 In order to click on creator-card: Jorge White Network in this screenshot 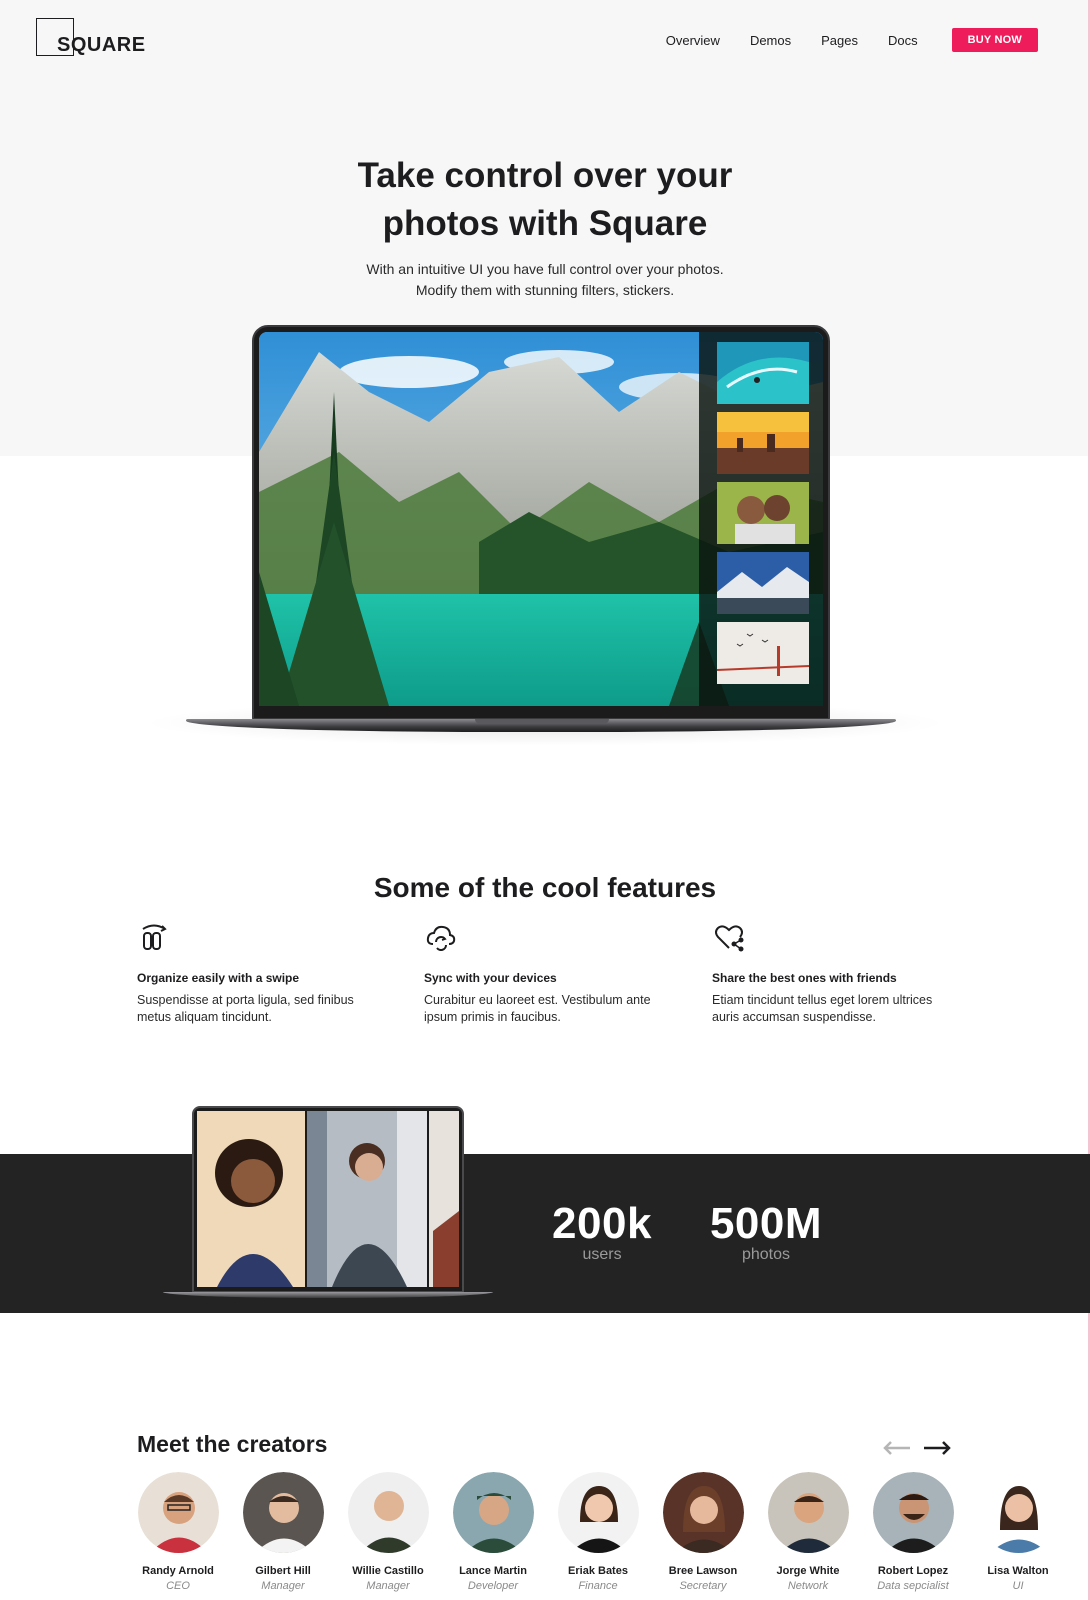, I will do `click(808, 1532)`.